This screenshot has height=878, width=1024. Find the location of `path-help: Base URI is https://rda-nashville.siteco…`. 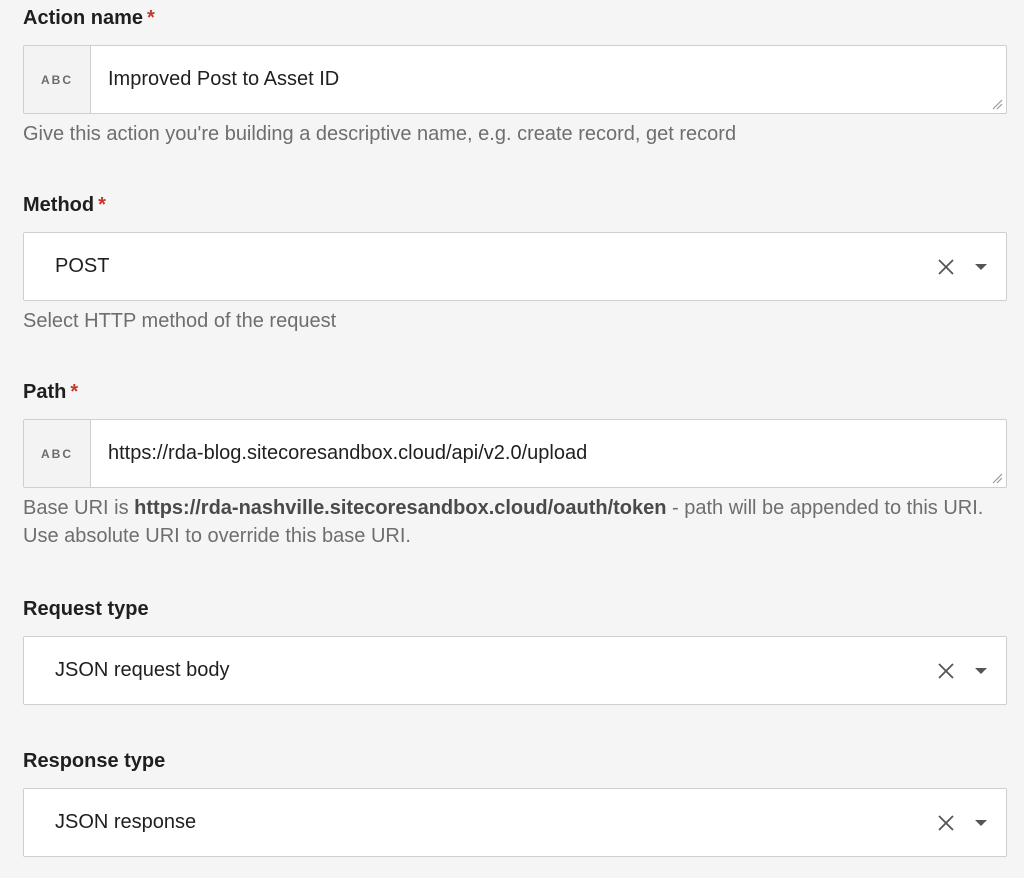

path-help: Base URI is https://rda-nashville.siteco… is located at coordinates (503, 522).